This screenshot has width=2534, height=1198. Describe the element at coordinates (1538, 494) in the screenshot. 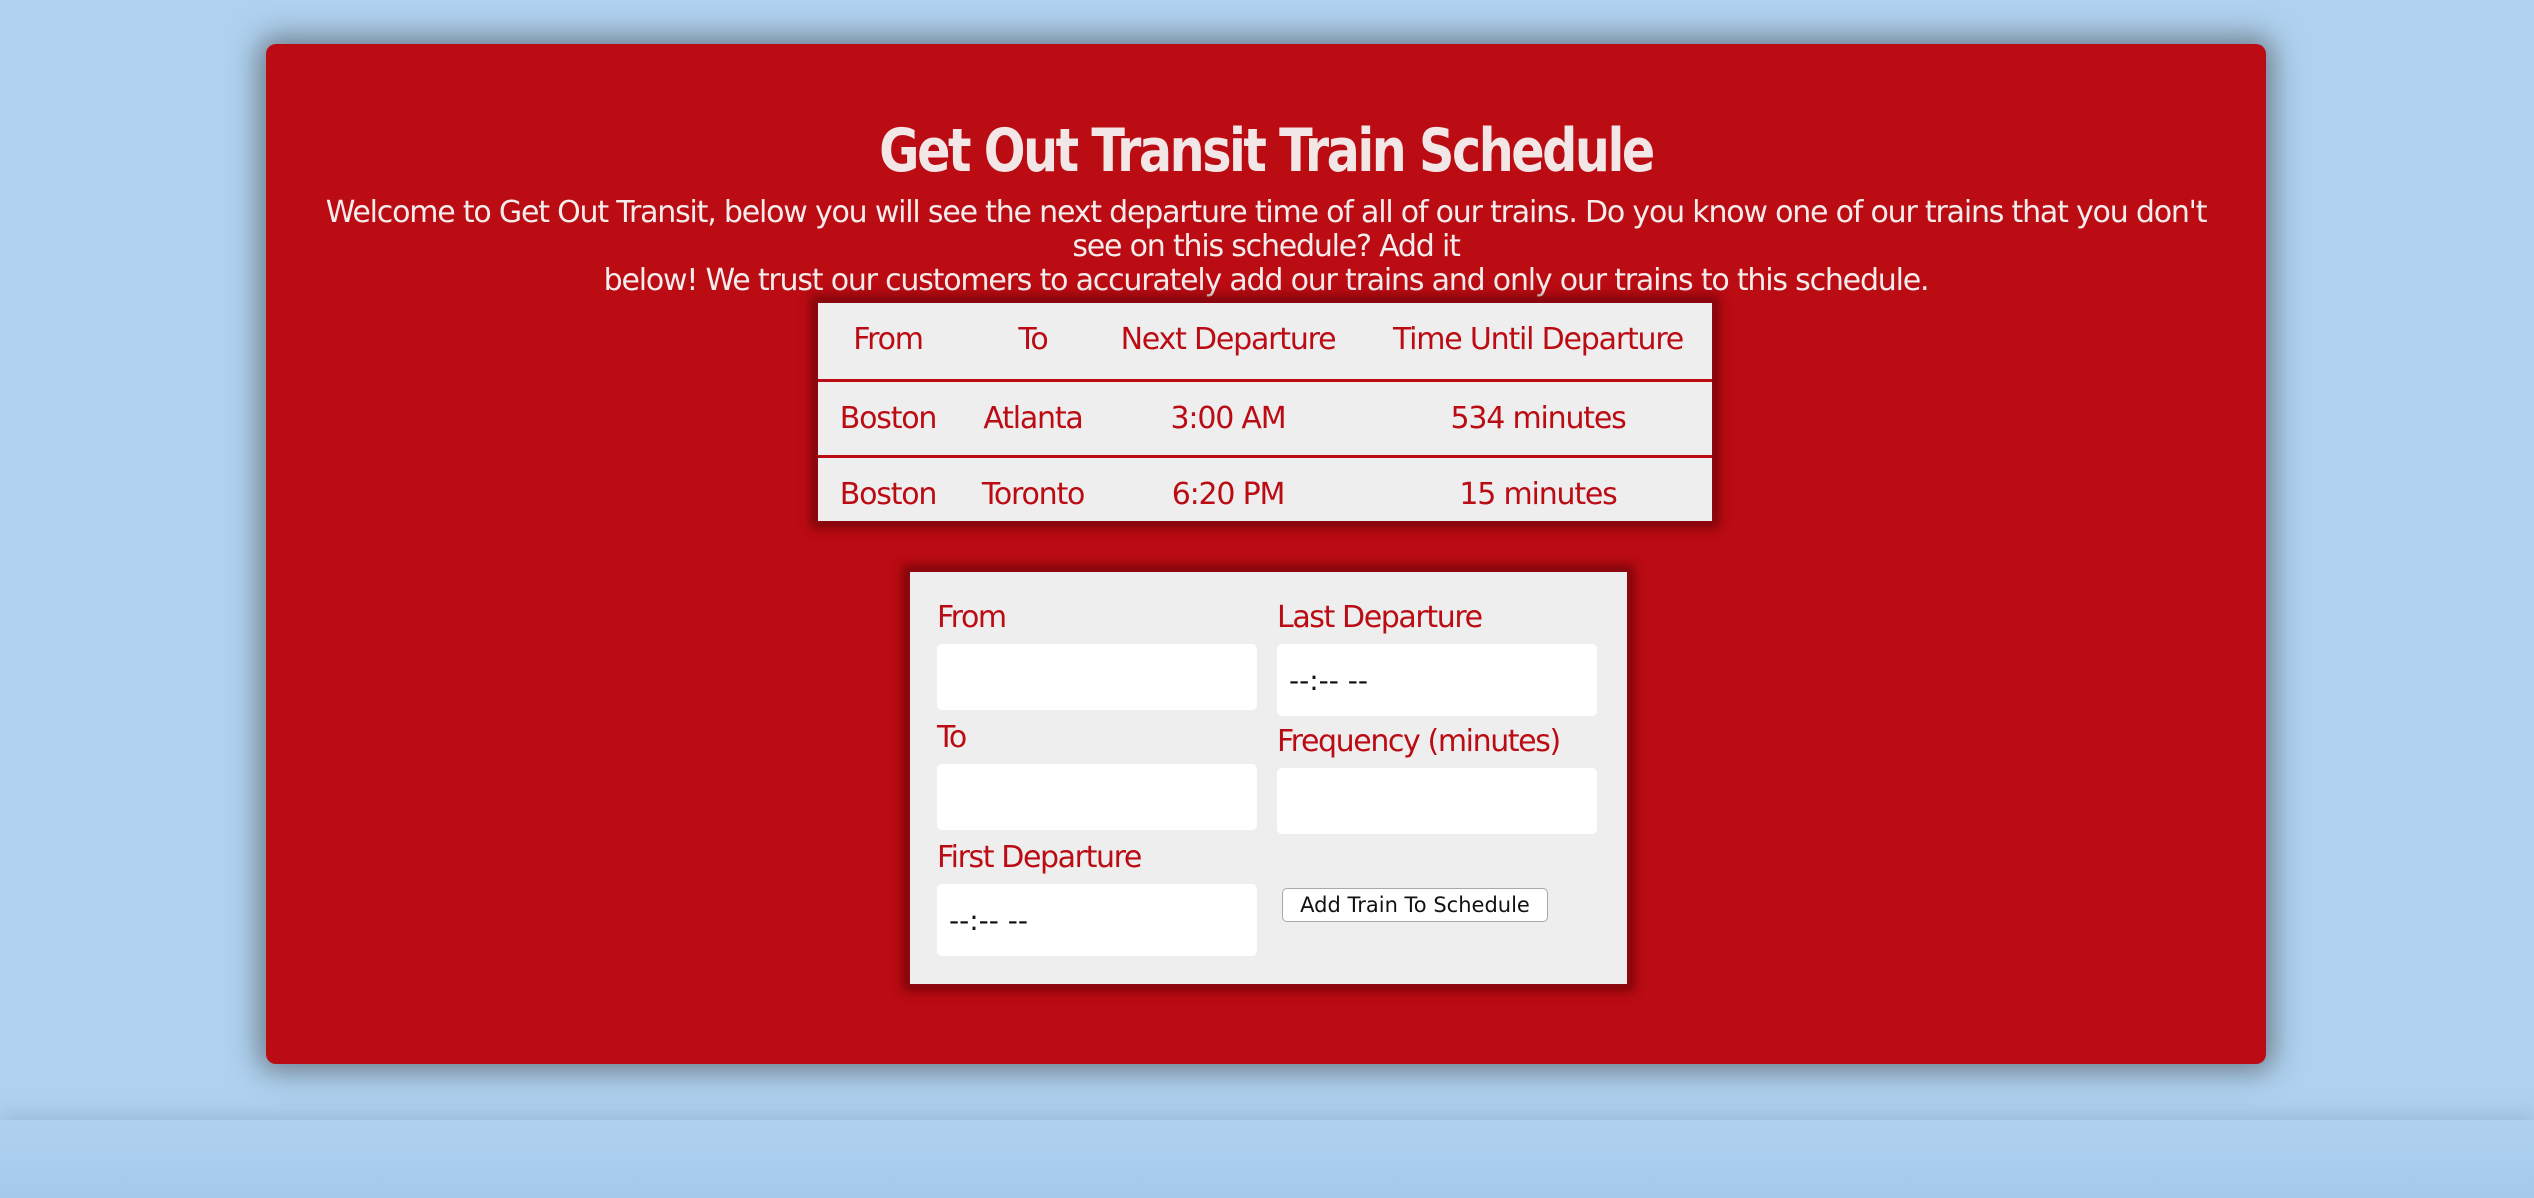

I see `cell-time-until-departure: 15 minutes` at that location.